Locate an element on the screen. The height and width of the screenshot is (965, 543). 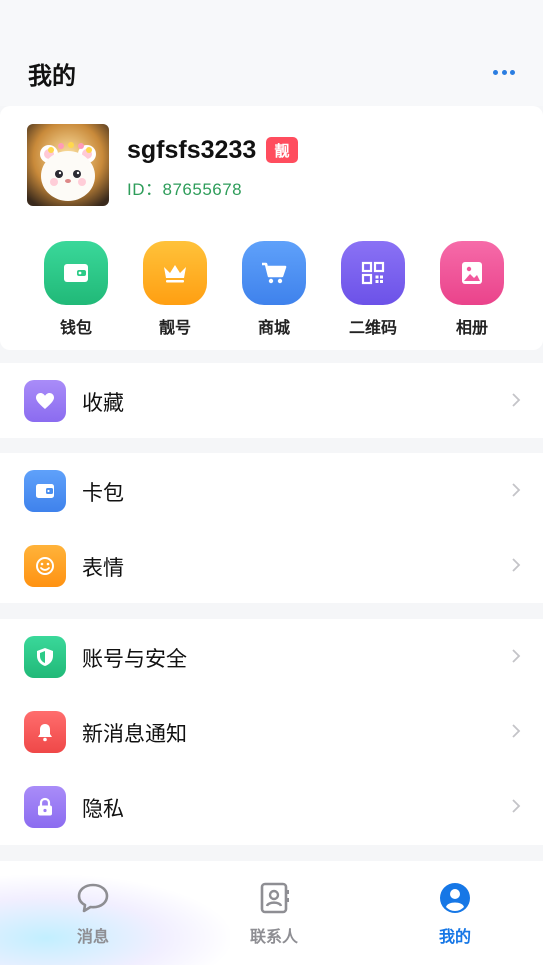
smile-icon is located at coordinates (45, 566).